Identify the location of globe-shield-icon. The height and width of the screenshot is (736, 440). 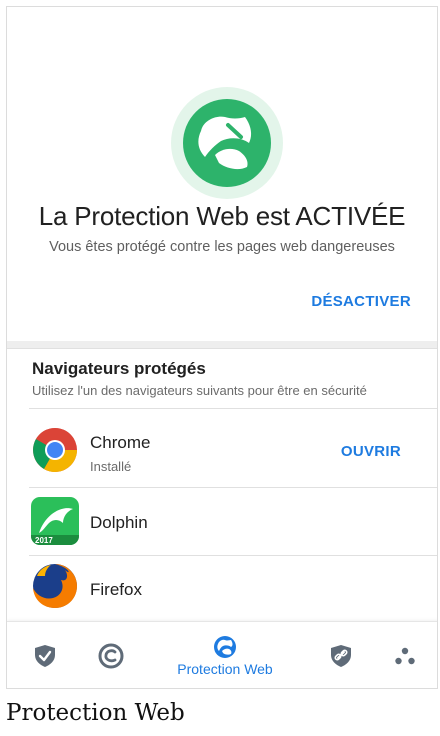
(227, 143).